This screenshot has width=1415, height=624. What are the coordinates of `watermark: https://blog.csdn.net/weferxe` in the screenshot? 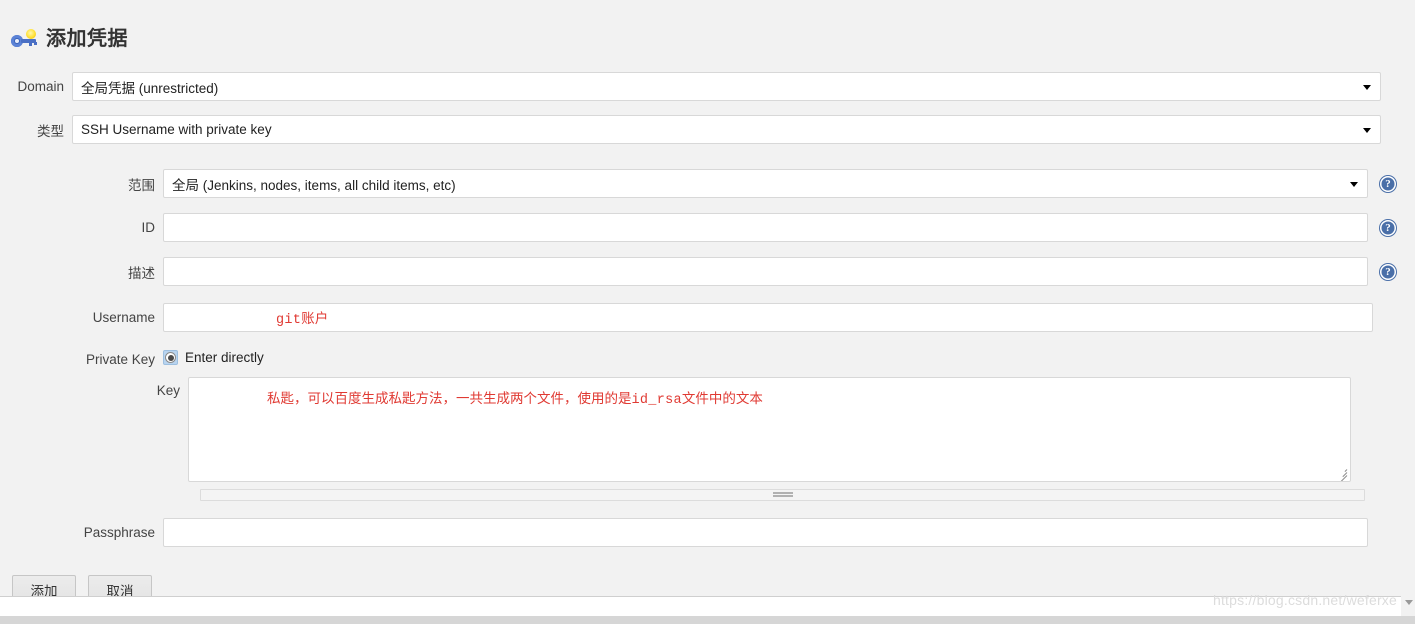 It's located at (1304, 600).